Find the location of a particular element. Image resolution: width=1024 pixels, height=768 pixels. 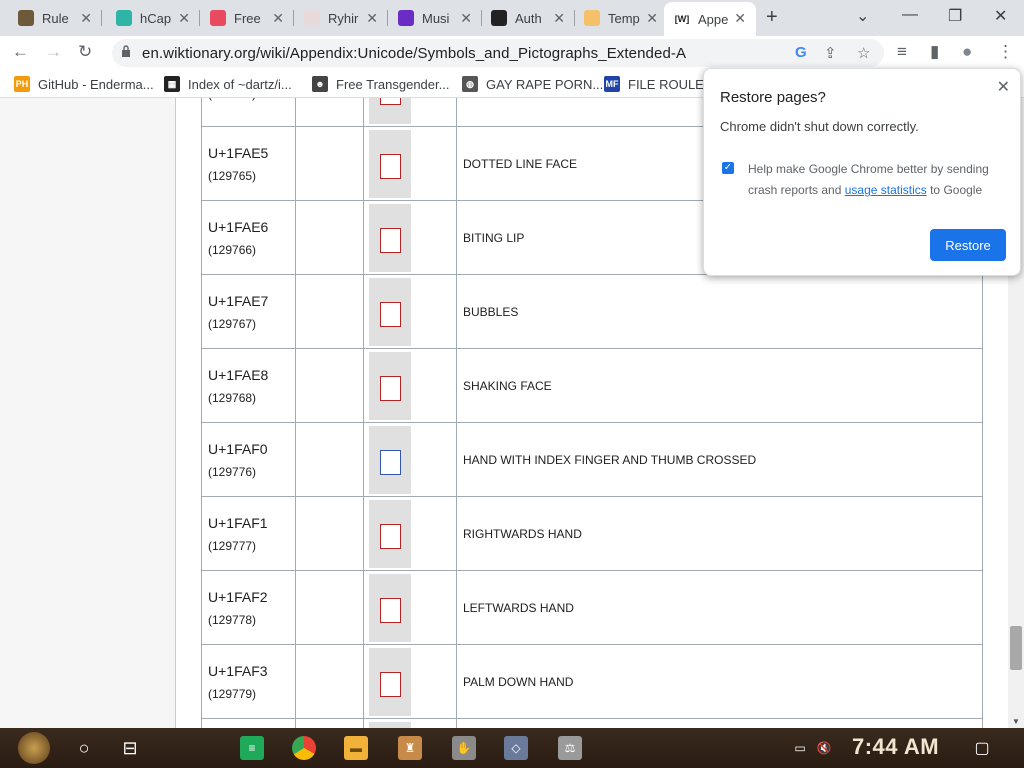

maximize-button: ❐ is located at coordinates (955, 16).